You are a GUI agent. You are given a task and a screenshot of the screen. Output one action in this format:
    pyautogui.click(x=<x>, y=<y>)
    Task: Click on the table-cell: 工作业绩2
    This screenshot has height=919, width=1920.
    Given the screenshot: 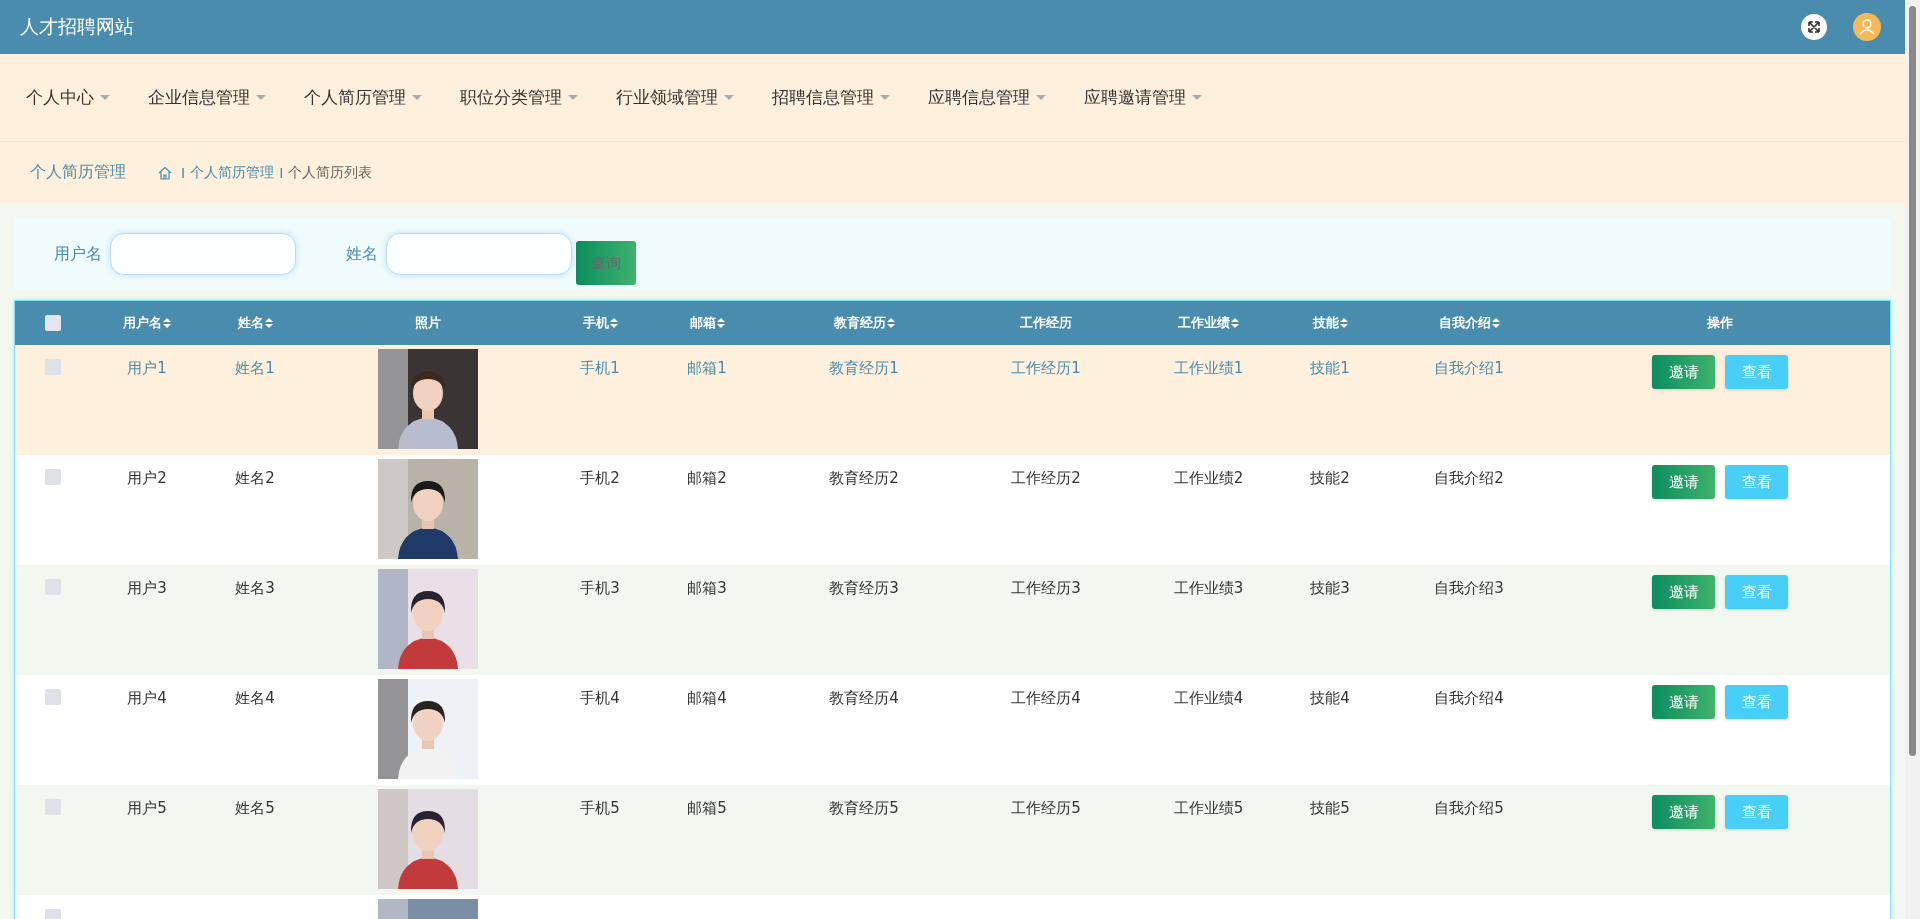 What is the action you would take?
    pyautogui.click(x=1208, y=478)
    